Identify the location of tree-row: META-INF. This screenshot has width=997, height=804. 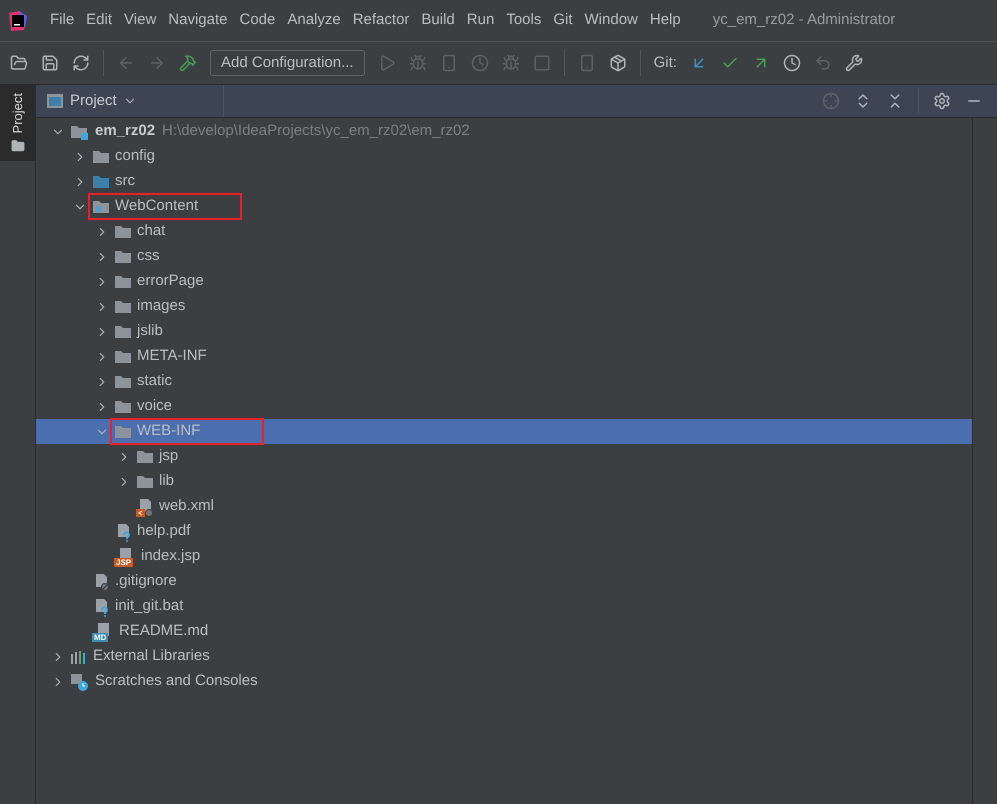
(504, 356).